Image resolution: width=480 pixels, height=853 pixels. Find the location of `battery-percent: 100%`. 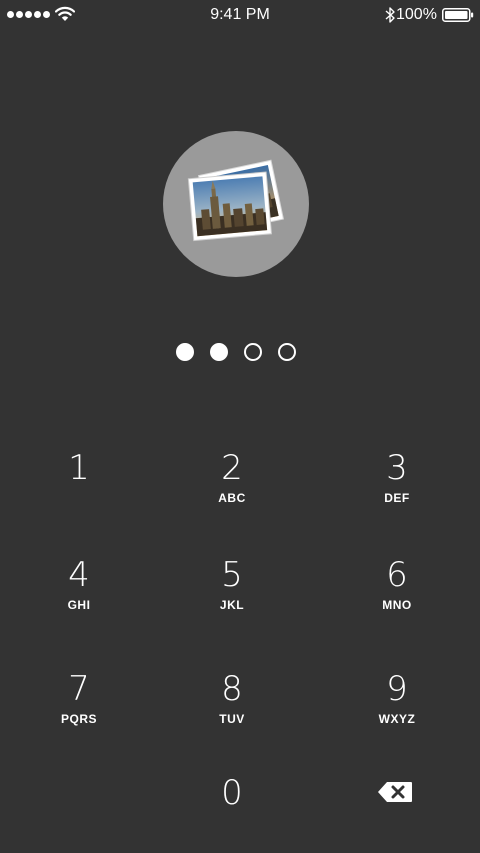

battery-percent: 100% is located at coordinates (416, 14).